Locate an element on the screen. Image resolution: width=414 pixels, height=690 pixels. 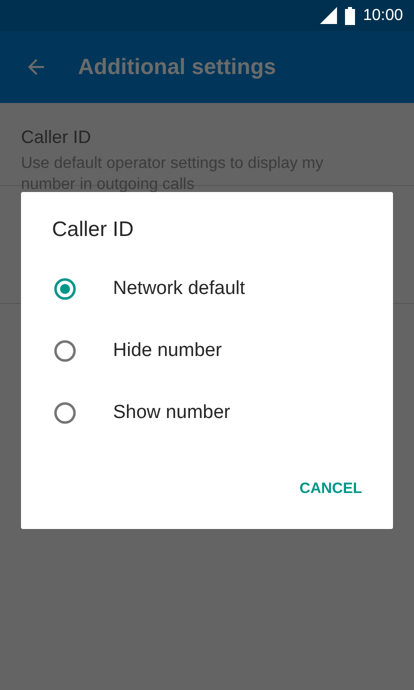
option-label: Network default is located at coordinates (179, 289).